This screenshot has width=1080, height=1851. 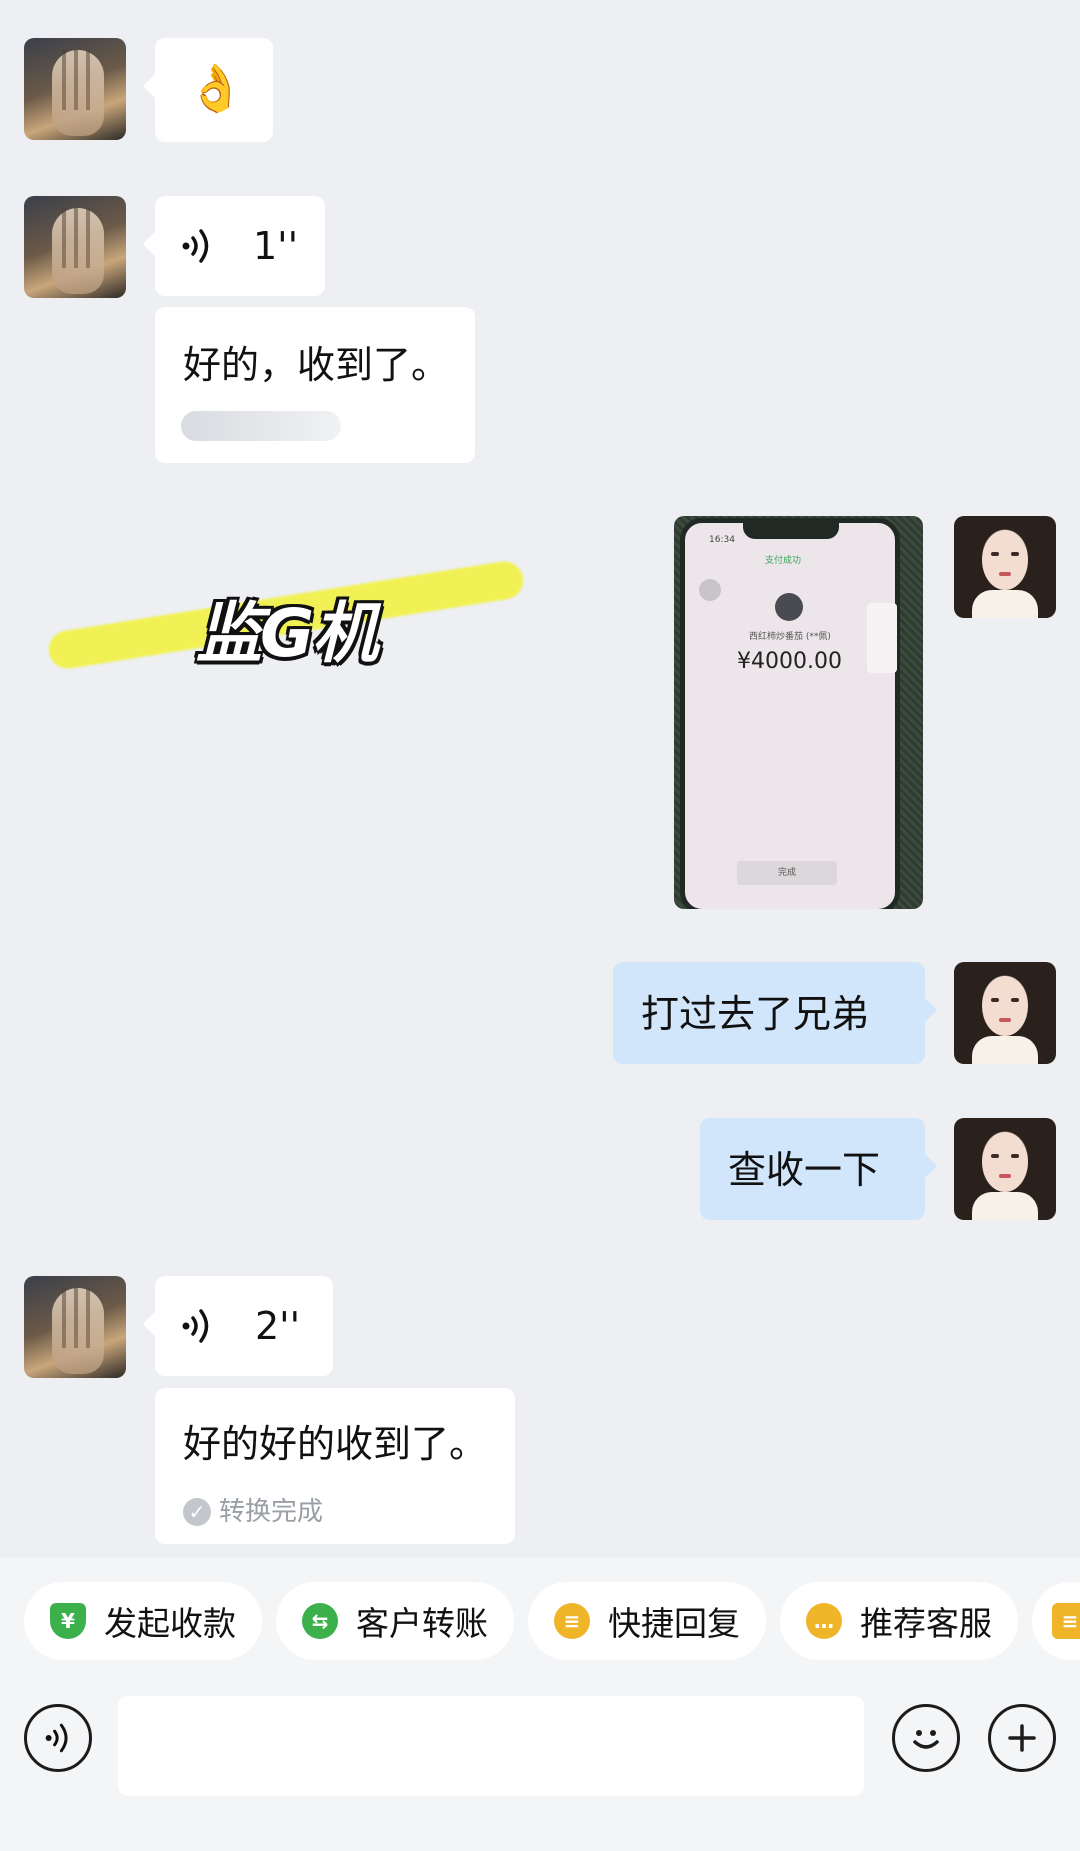 What do you see at coordinates (216, 88) in the screenshot?
I see `ok-hand-emoji: 👌` at bounding box center [216, 88].